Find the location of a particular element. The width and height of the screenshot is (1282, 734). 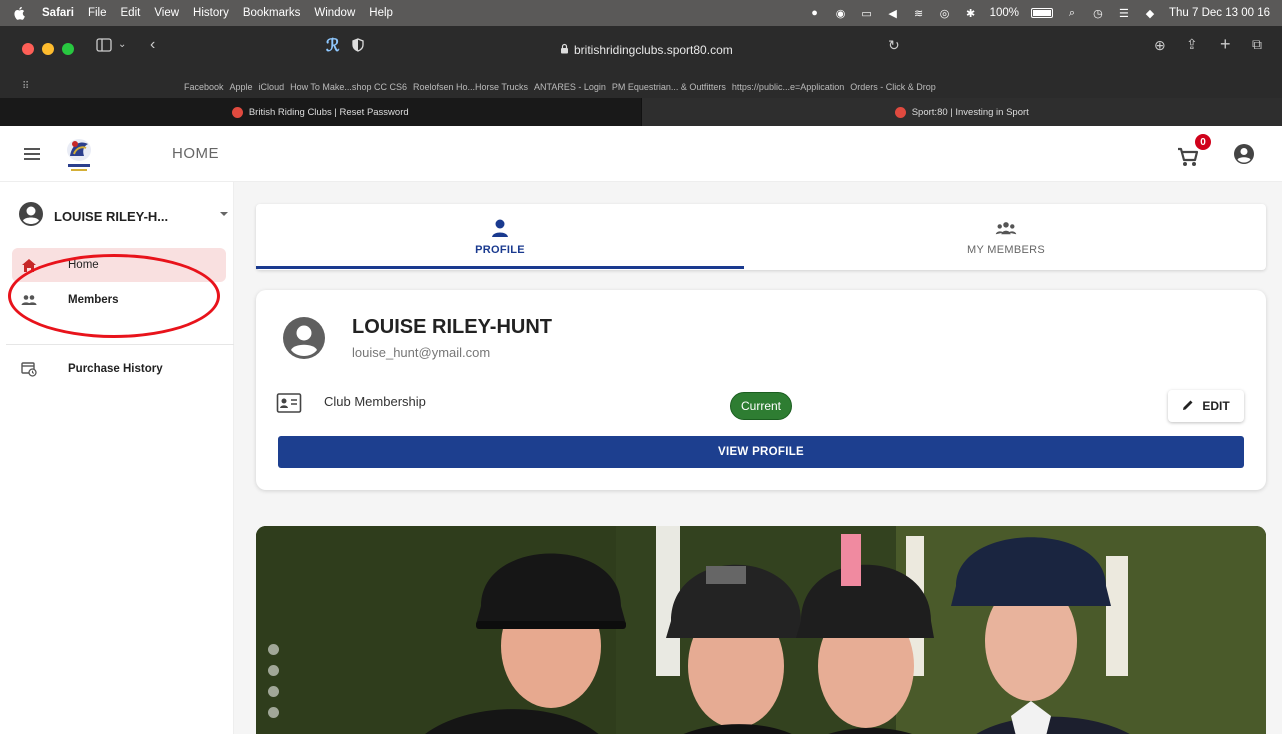

volume-icon: ◀ is located at coordinates (893, 13).